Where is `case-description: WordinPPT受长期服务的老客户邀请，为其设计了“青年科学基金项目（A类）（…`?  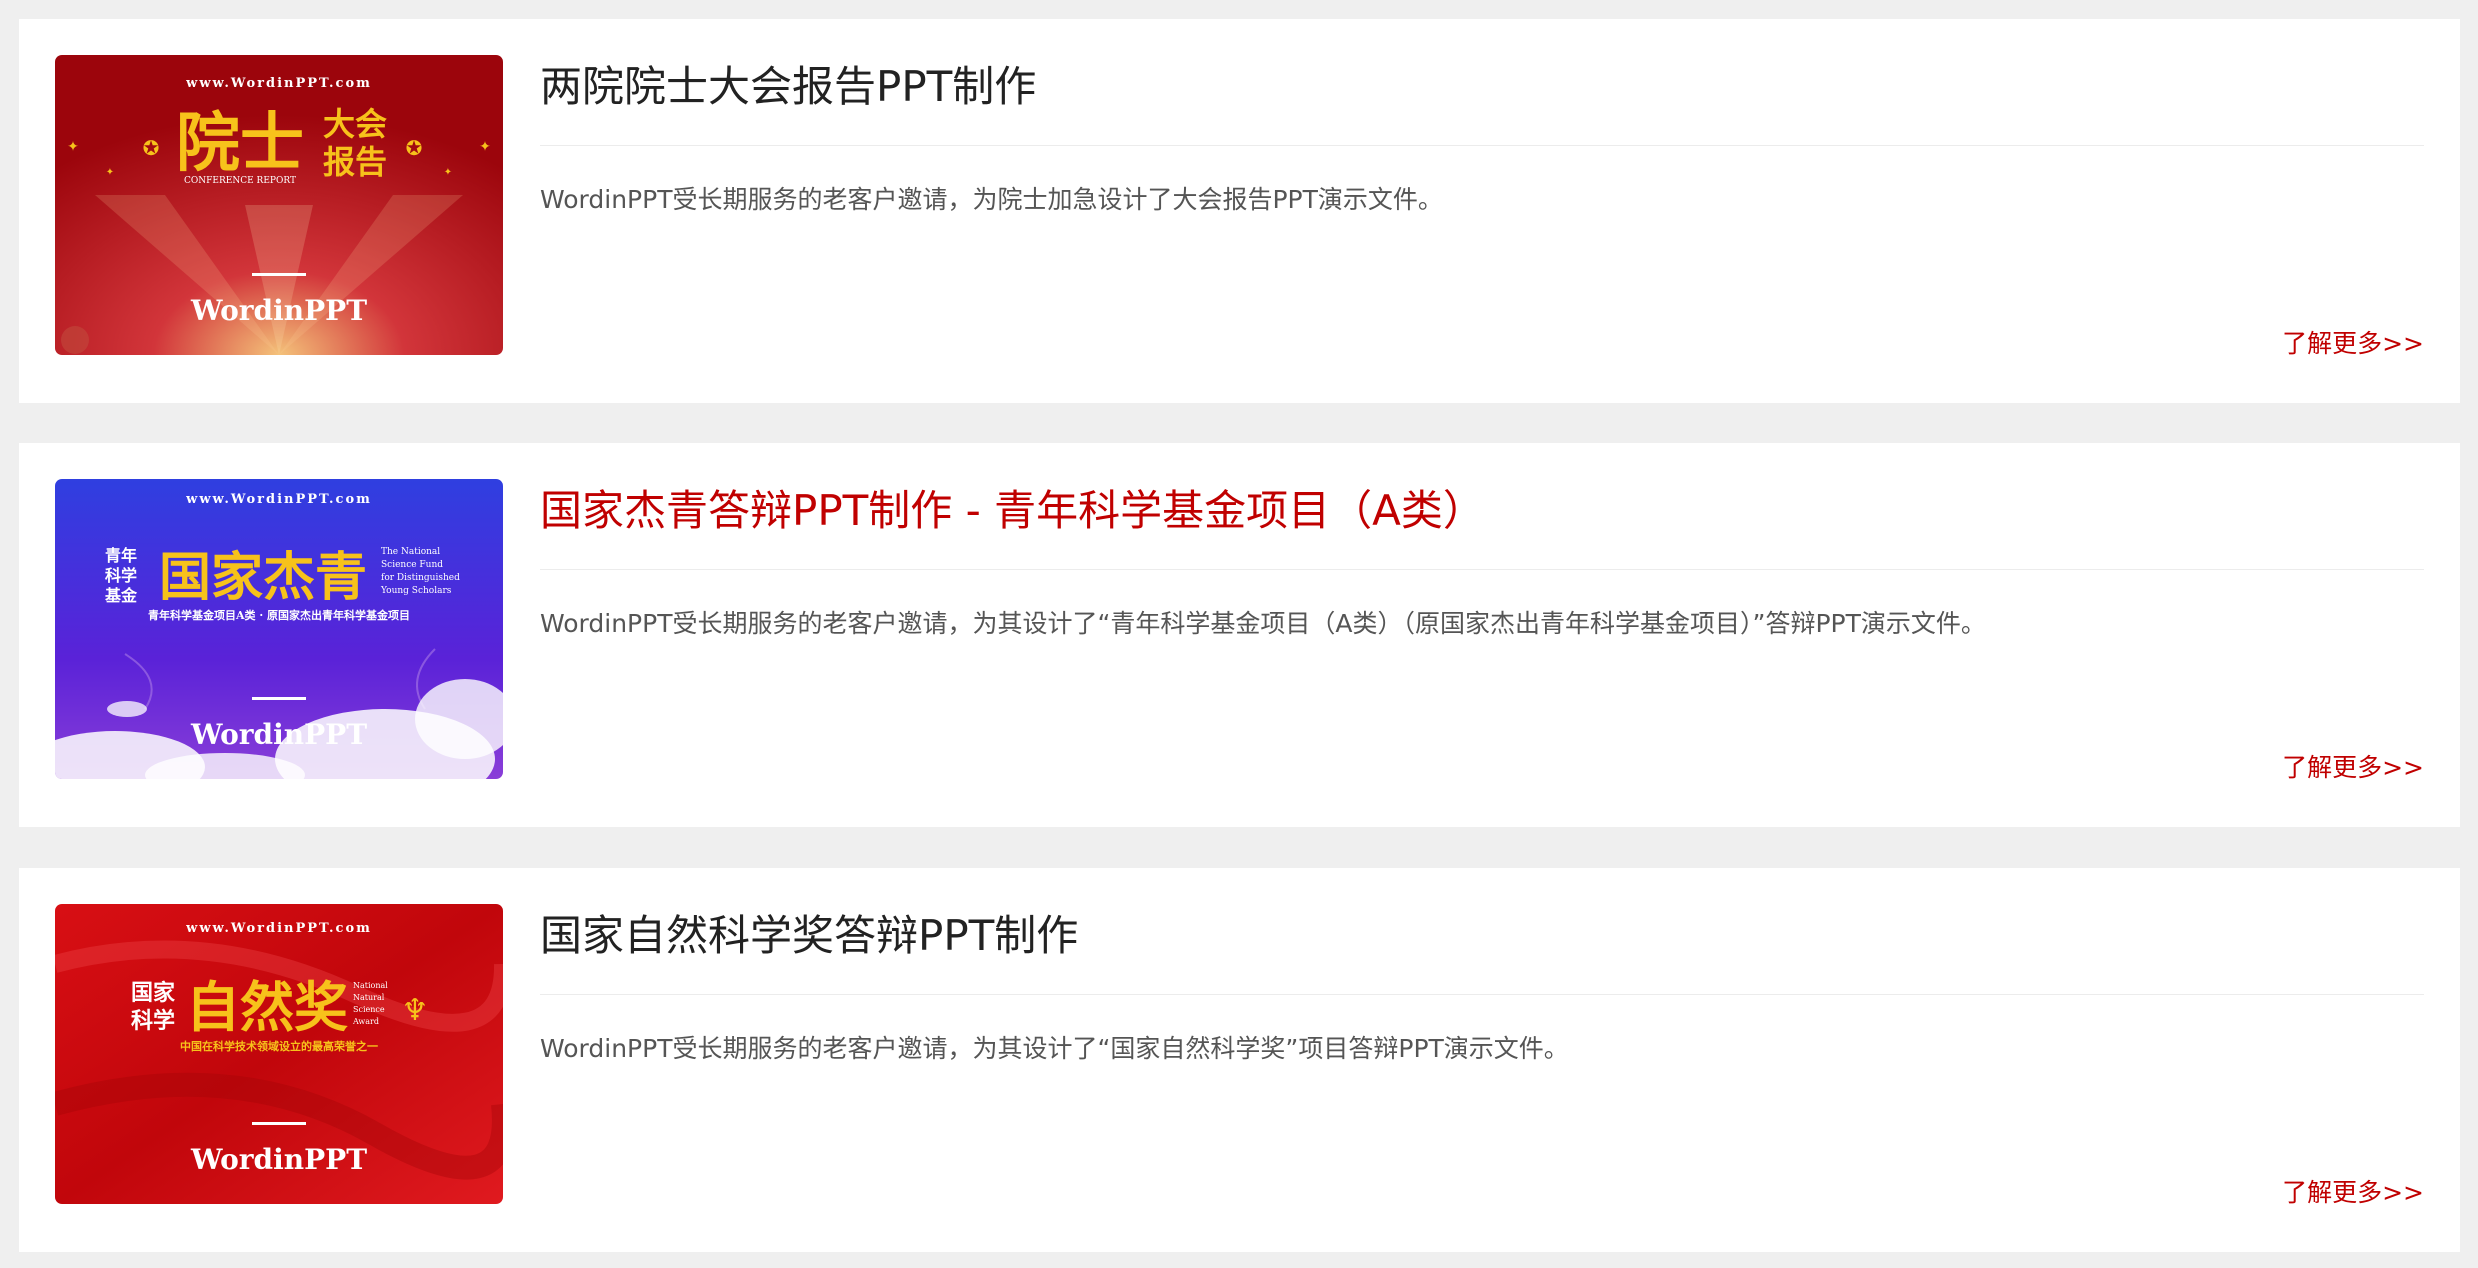
case-description: WordinPPT受长期服务的老客户邀请，为其设计了“青年科学基金项目（A类）（… is located at coordinates (1263, 623).